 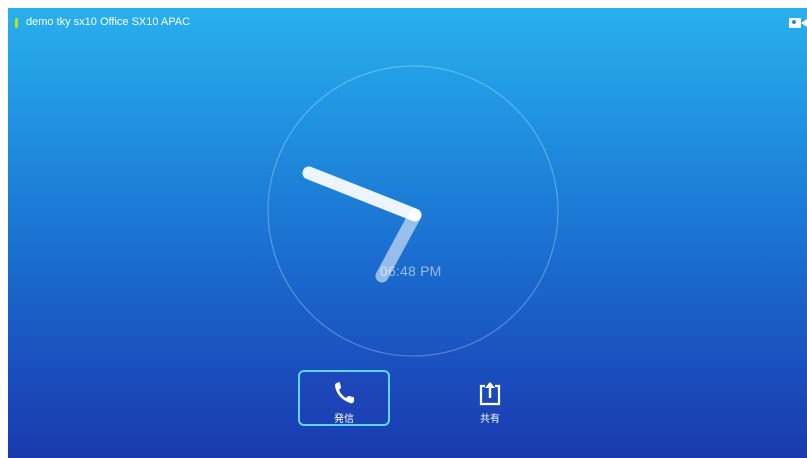 I want to click on share-upload-icon, so click(x=490, y=394).